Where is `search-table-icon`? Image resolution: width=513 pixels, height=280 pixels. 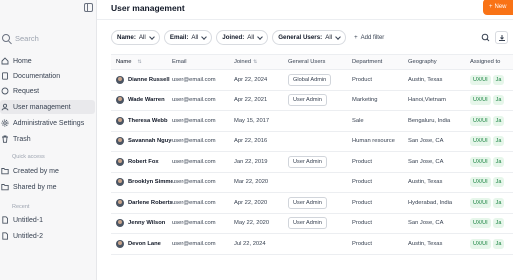
search-table-icon is located at coordinates (485, 37).